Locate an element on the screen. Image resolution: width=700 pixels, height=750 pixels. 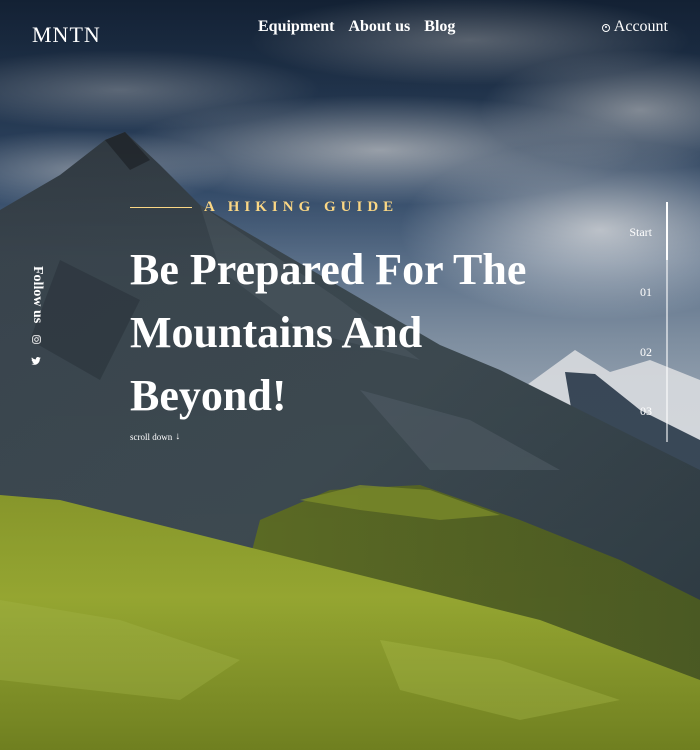
brand-logo: MNTN is located at coordinates (66, 35).